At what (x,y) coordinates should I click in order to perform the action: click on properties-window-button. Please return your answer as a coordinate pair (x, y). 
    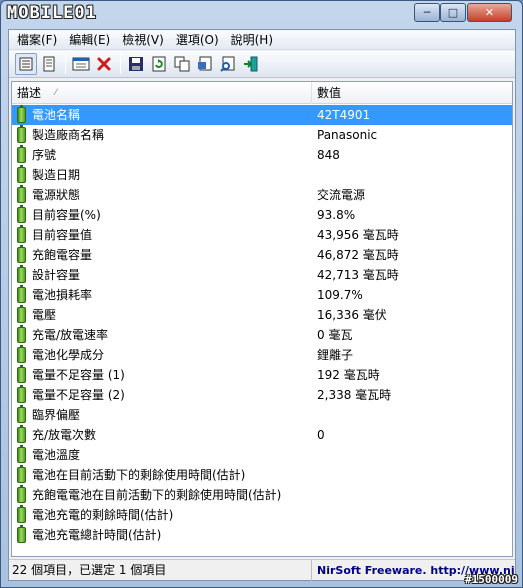
    Looking at the image, I should click on (81, 64).